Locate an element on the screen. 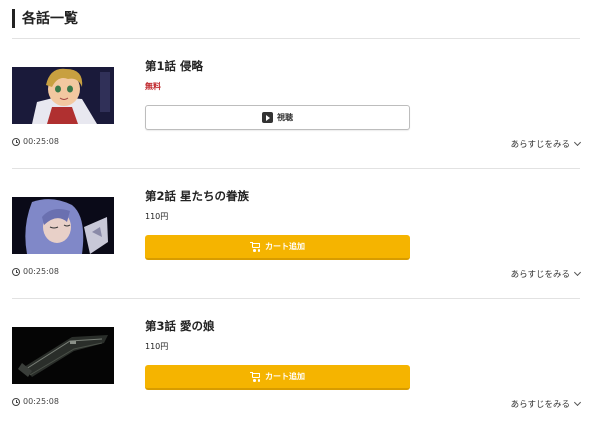 This screenshot has height=424, width=600. section-header: 各話一覧 is located at coordinates (45, 18).